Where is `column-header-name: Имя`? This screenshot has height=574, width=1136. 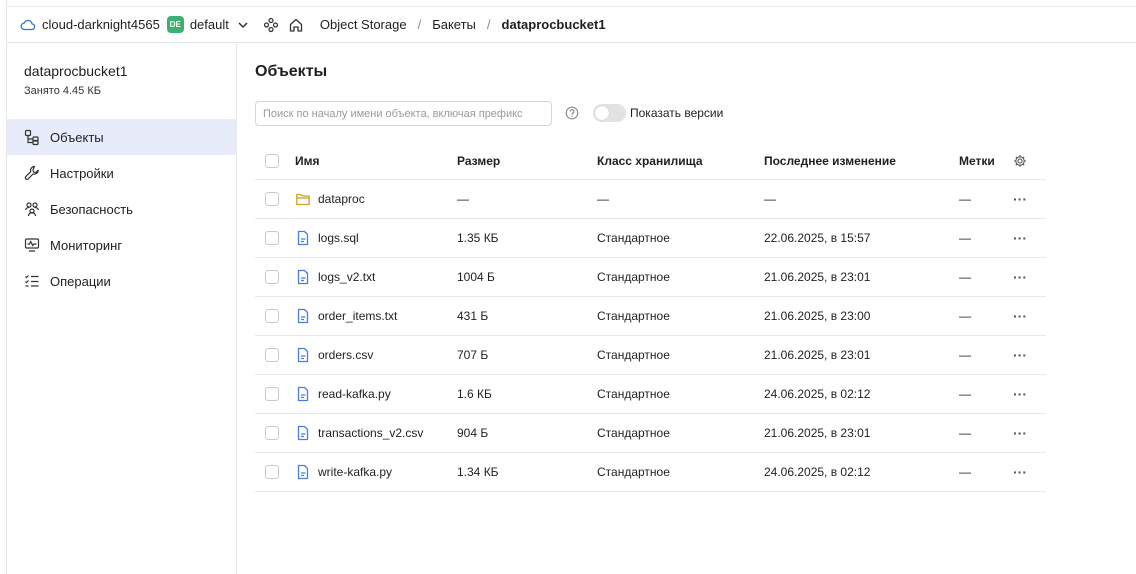
column-header-name: Имя is located at coordinates (307, 160).